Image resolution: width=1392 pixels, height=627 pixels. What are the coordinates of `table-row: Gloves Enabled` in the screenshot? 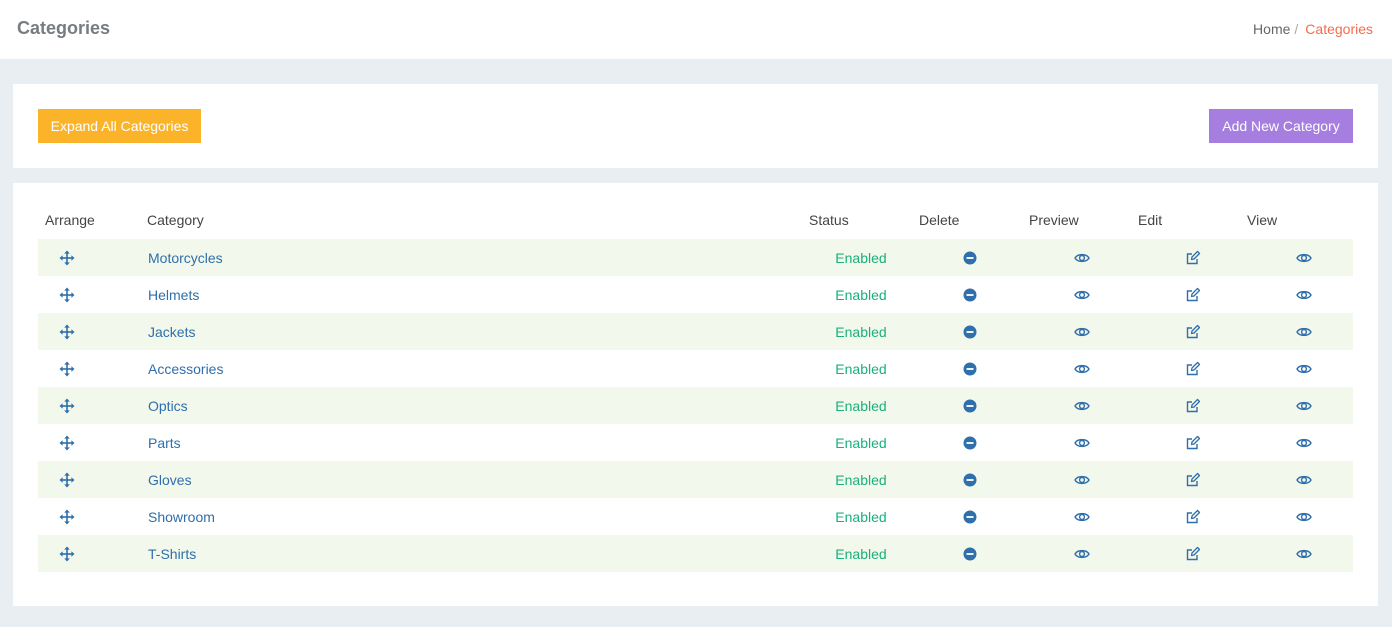 It's located at (695, 479).